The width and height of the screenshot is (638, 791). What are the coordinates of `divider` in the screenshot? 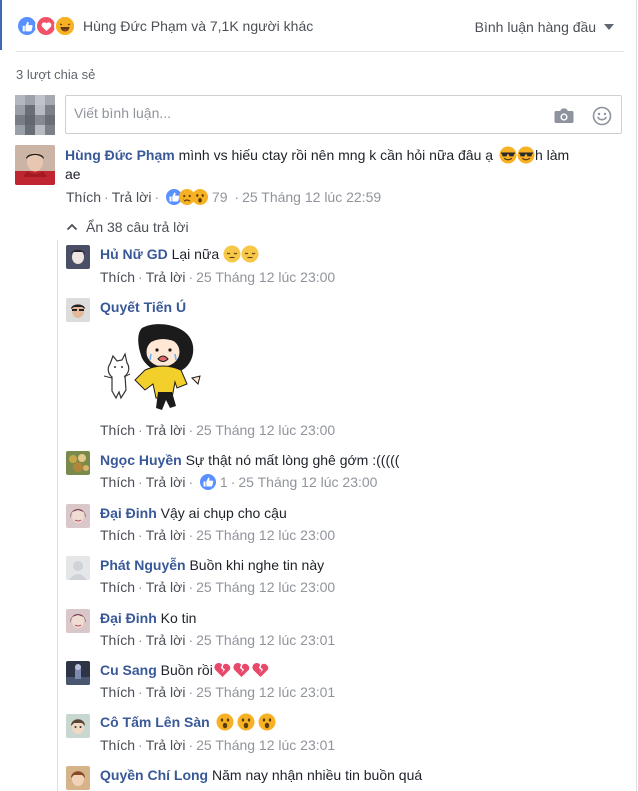 It's located at (320, 51).